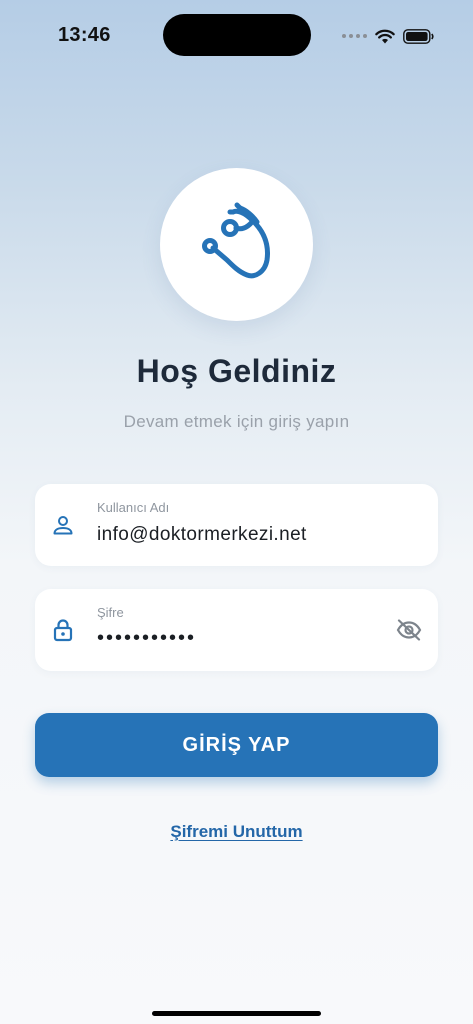 The image size is (473, 1024). Describe the element at coordinates (84, 35) in the screenshot. I see `status-time: 13:46` at that location.